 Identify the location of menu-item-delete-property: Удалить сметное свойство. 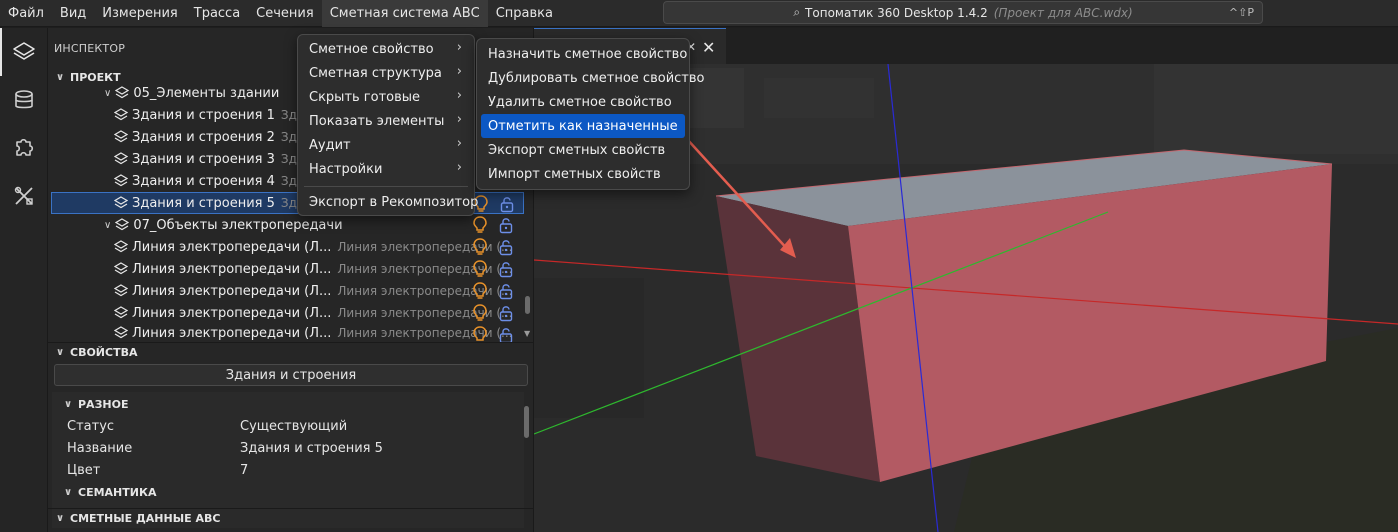
(583, 102).